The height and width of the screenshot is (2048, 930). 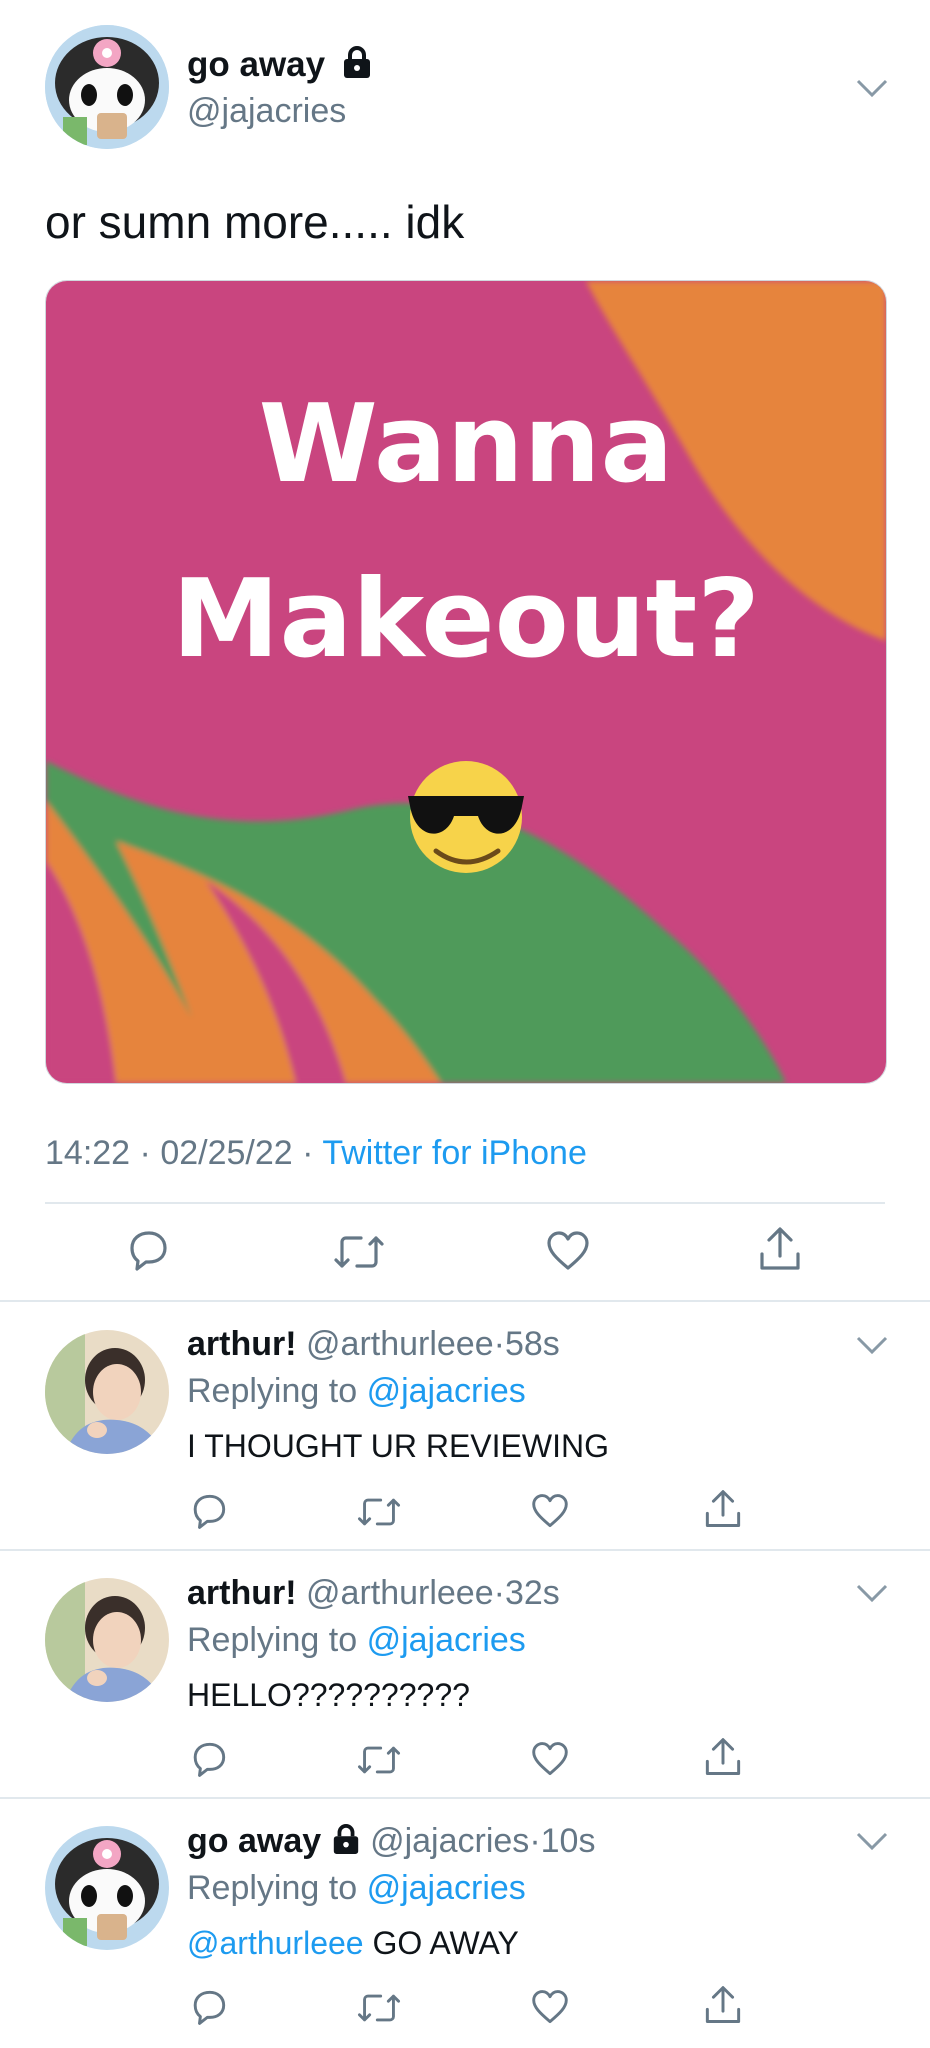 What do you see at coordinates (256, 64) in the screenshot?
I see `display-name-text: go away` at bounding box center [256, 64].